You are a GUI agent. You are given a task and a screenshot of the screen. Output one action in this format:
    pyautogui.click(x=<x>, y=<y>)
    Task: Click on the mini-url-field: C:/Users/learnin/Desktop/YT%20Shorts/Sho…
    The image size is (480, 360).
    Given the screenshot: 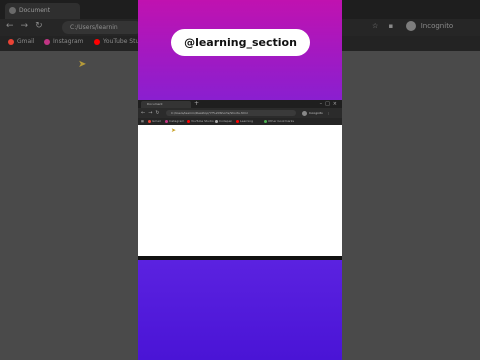 What is the action you would take?
    pyautogui.click(x=231, y=113)
    